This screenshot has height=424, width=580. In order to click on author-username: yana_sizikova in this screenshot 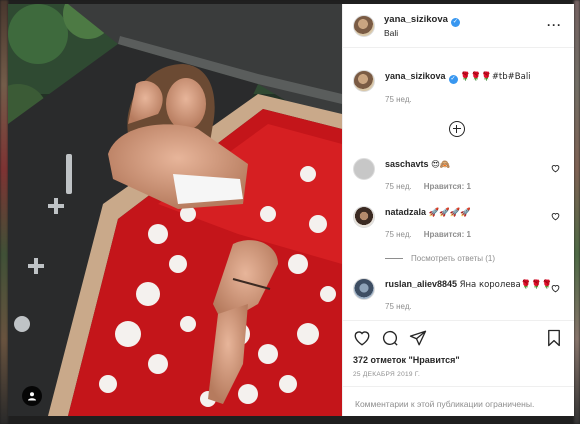, I will do `click(416, 19)`.